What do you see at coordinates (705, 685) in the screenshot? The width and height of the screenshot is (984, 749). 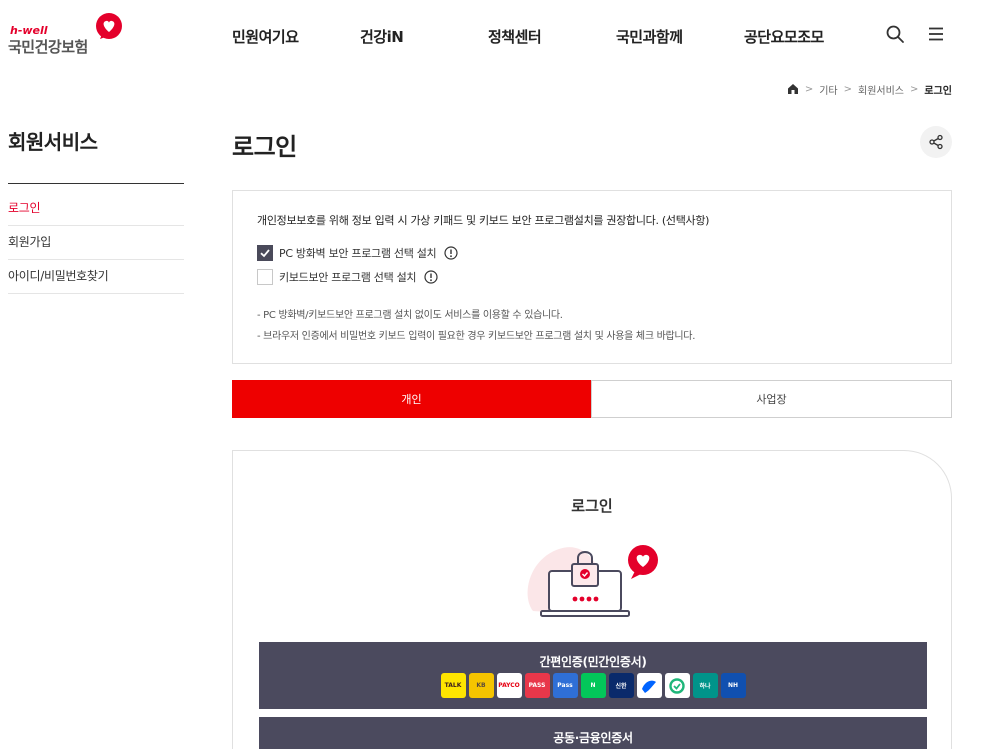 I see `hana-icon: 하나` at bounding box center [705, 685].